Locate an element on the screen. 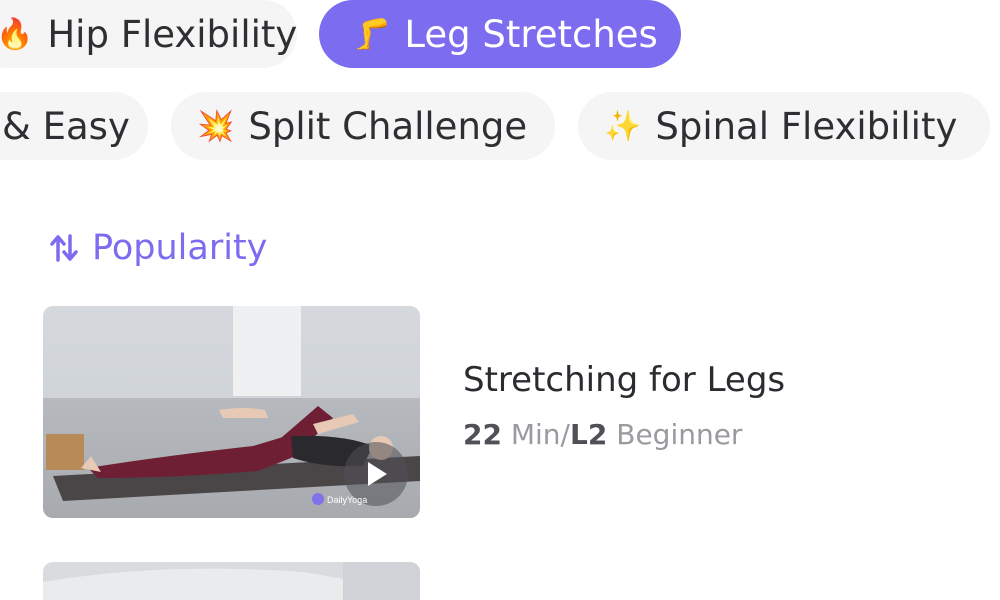  course-level-name: Beginner is located at coordinates (675, 434).